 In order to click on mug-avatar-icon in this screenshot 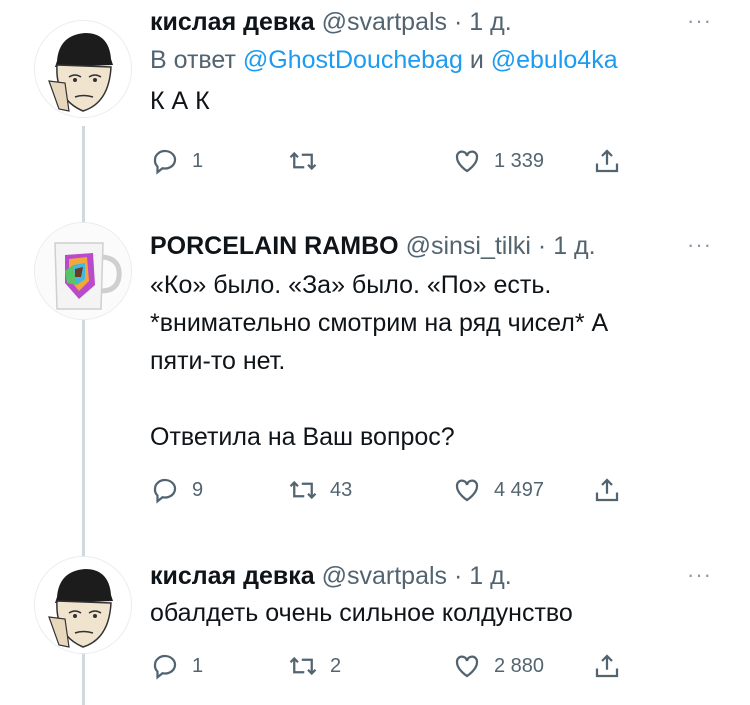, I will do `click(83, 271)`.